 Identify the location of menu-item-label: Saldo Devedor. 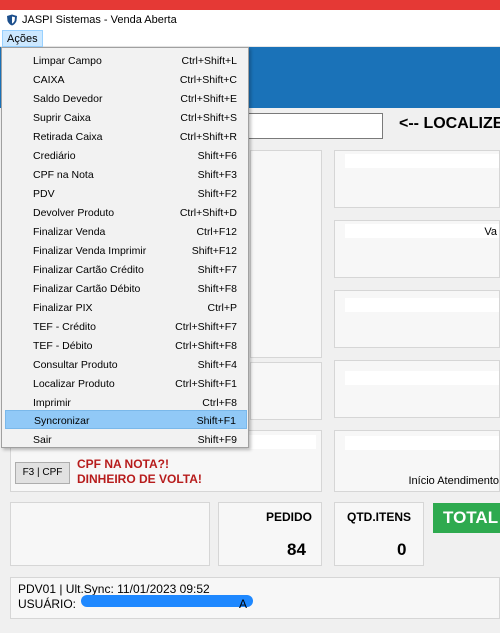
(68, 99).